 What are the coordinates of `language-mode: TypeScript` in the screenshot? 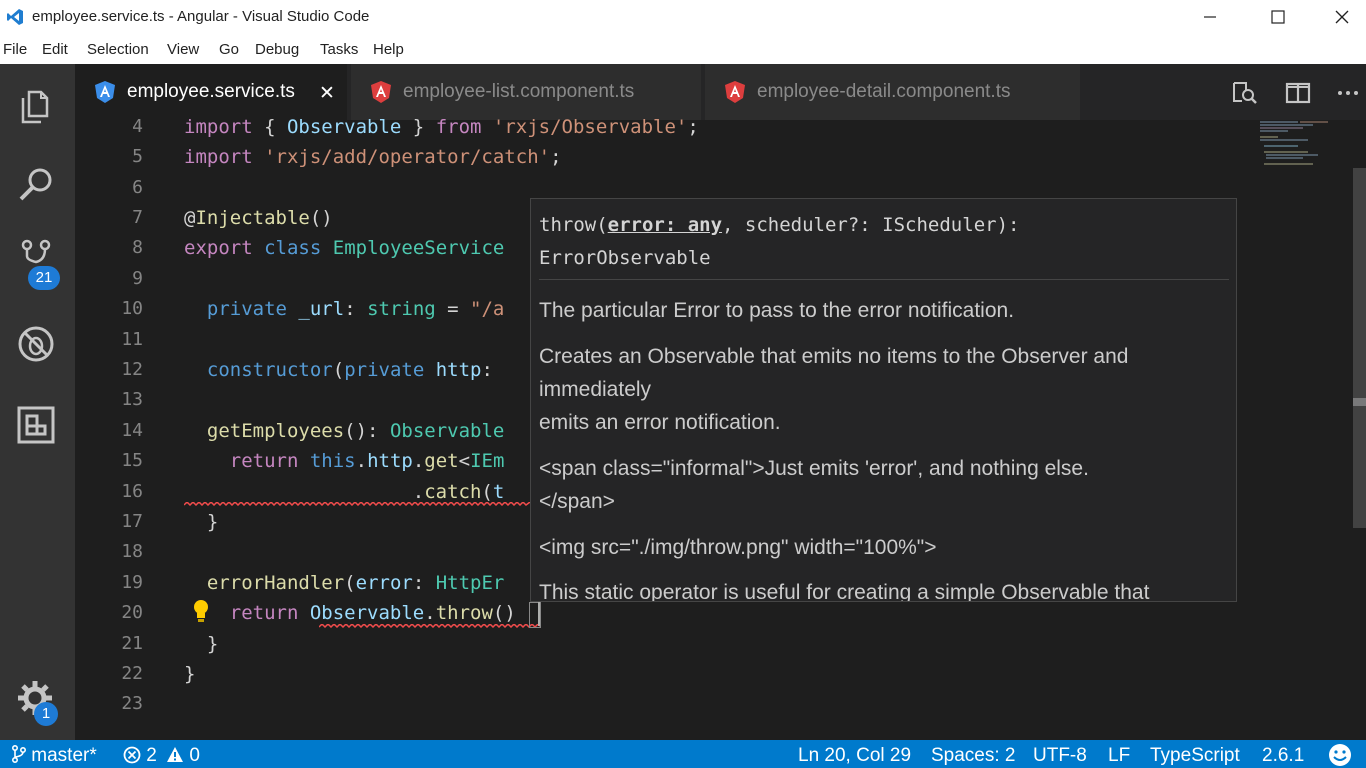 It's located at (1195, 756).